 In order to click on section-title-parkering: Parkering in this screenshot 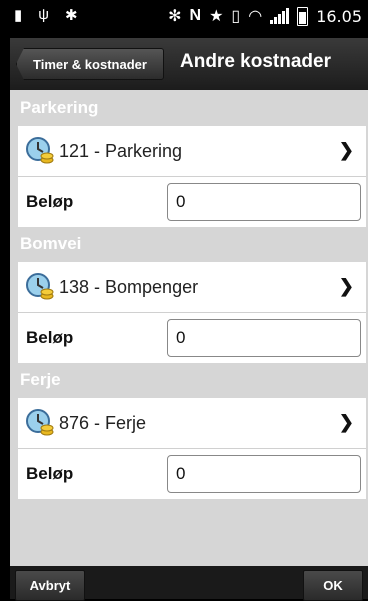, I will do `click(59, 107)`.